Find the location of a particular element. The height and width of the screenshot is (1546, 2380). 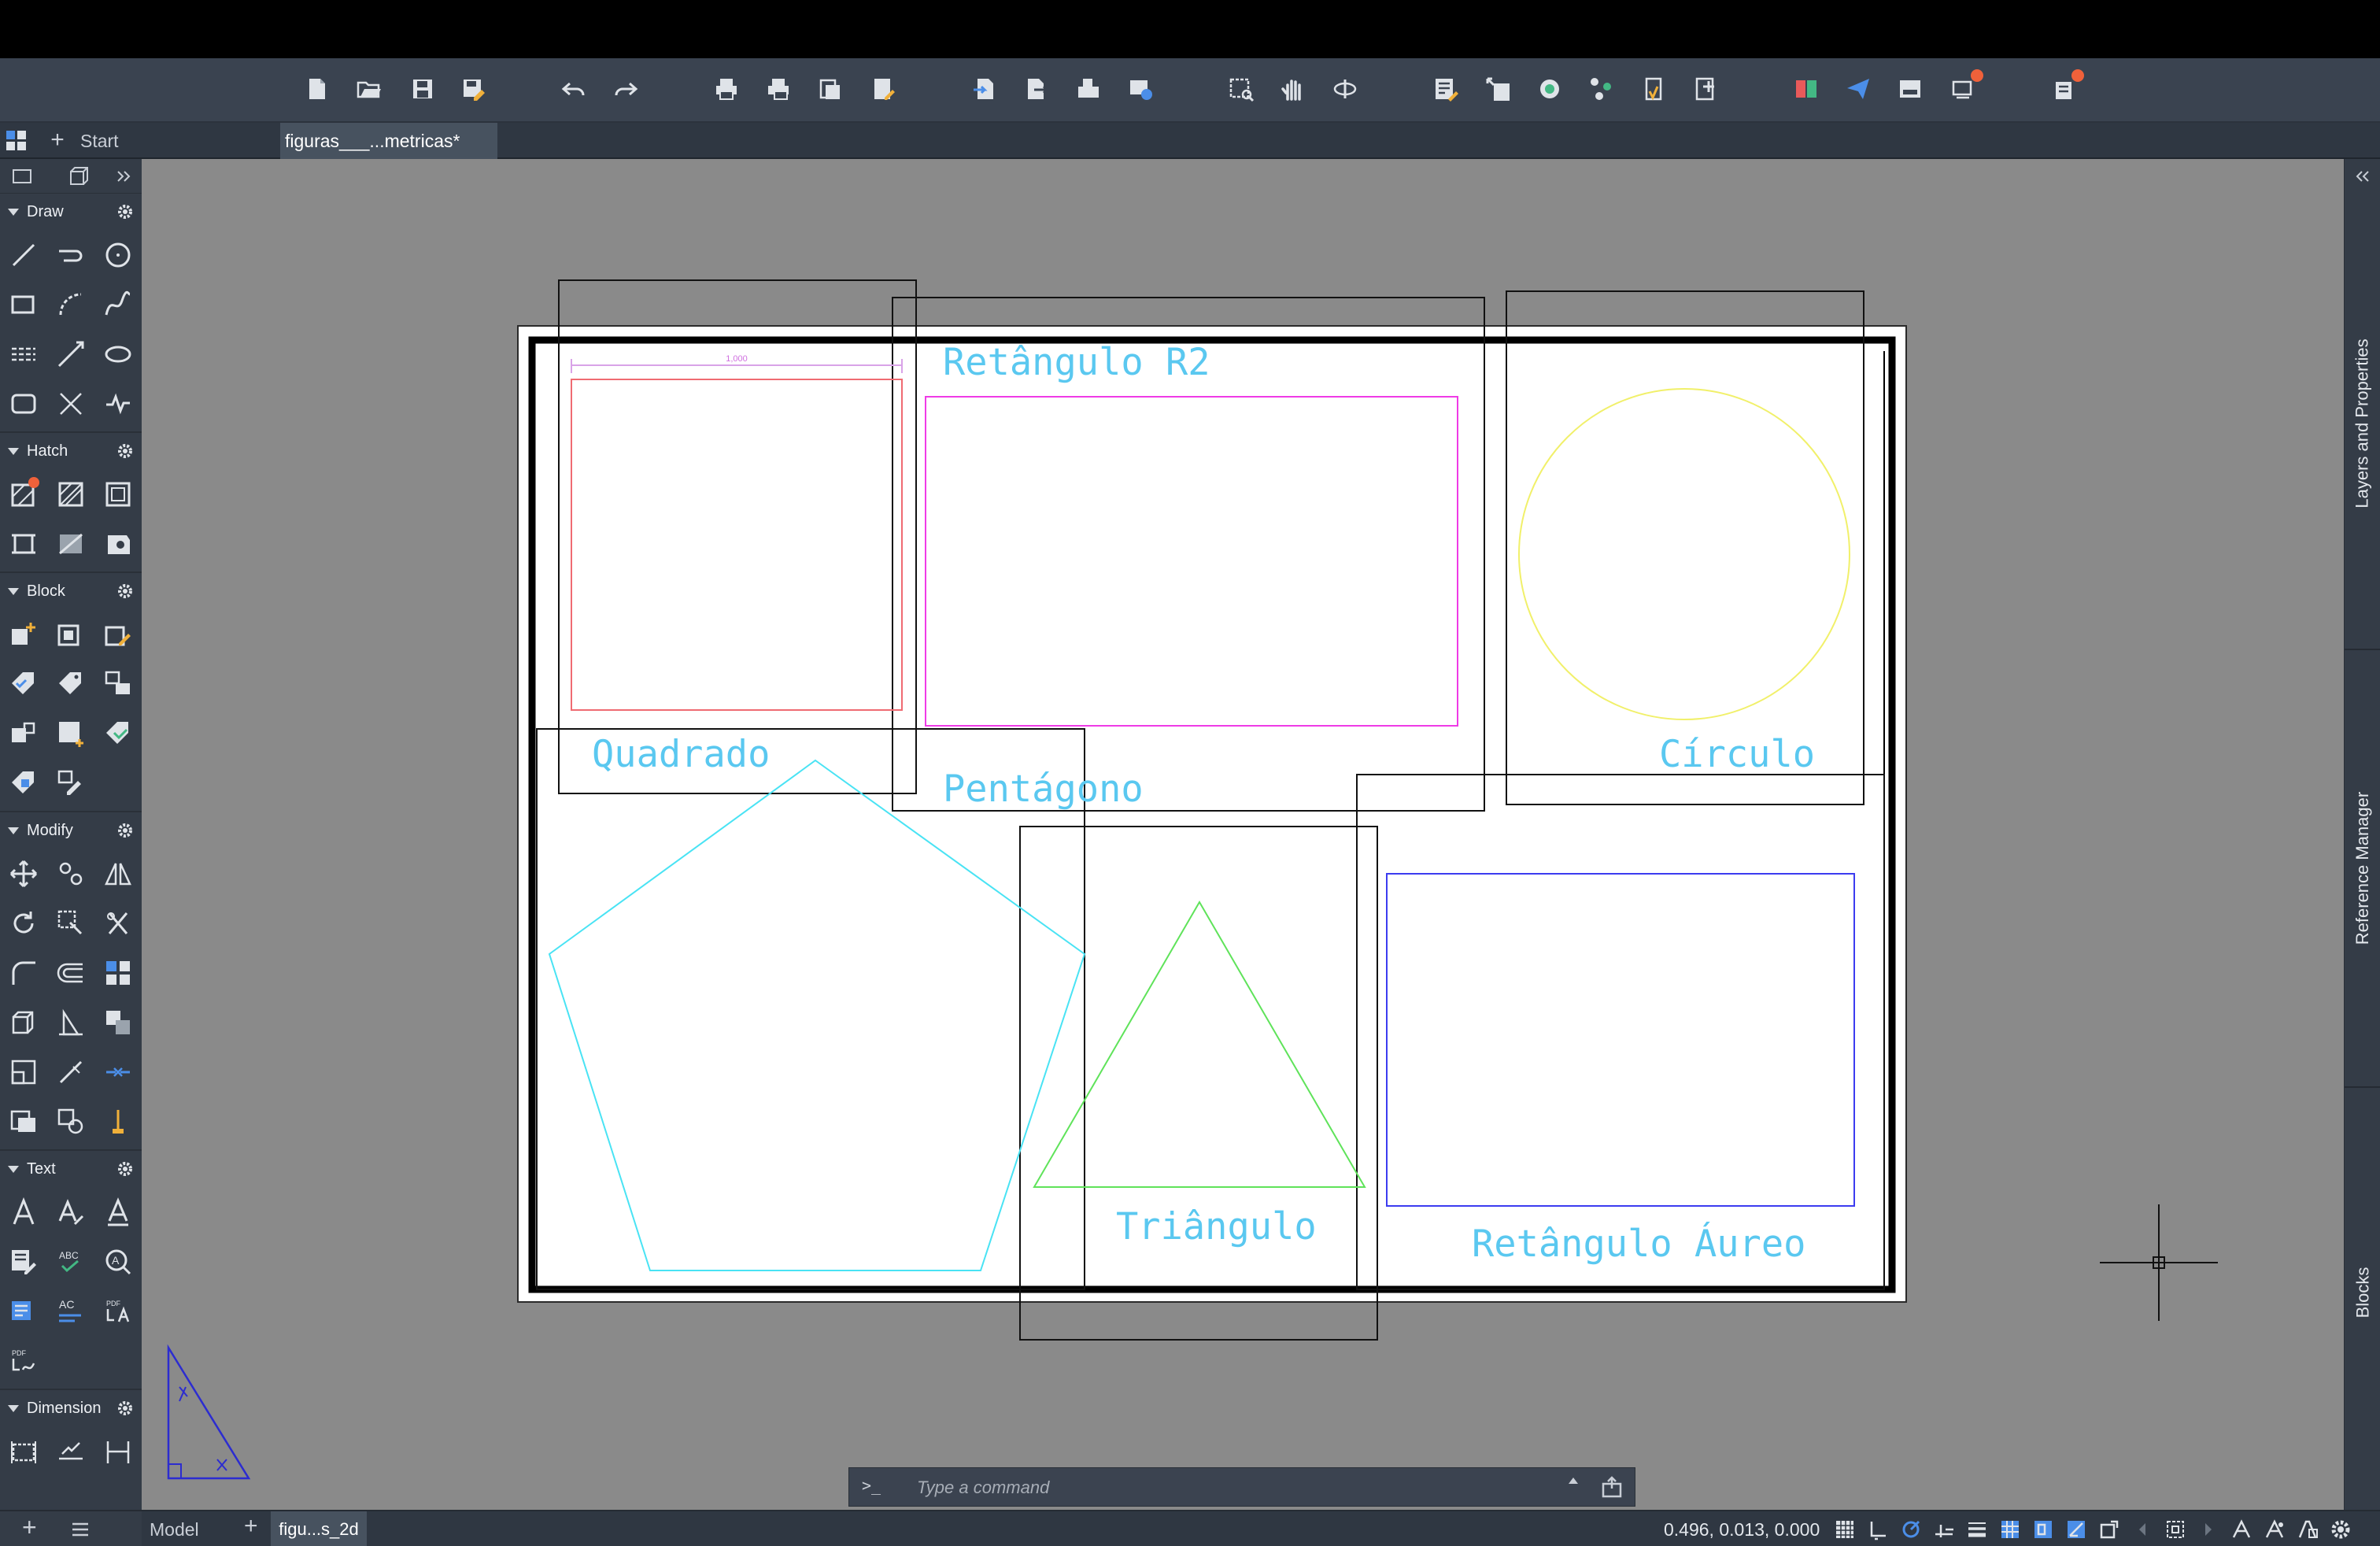

undo-icon is located at coordinates (574, 89).